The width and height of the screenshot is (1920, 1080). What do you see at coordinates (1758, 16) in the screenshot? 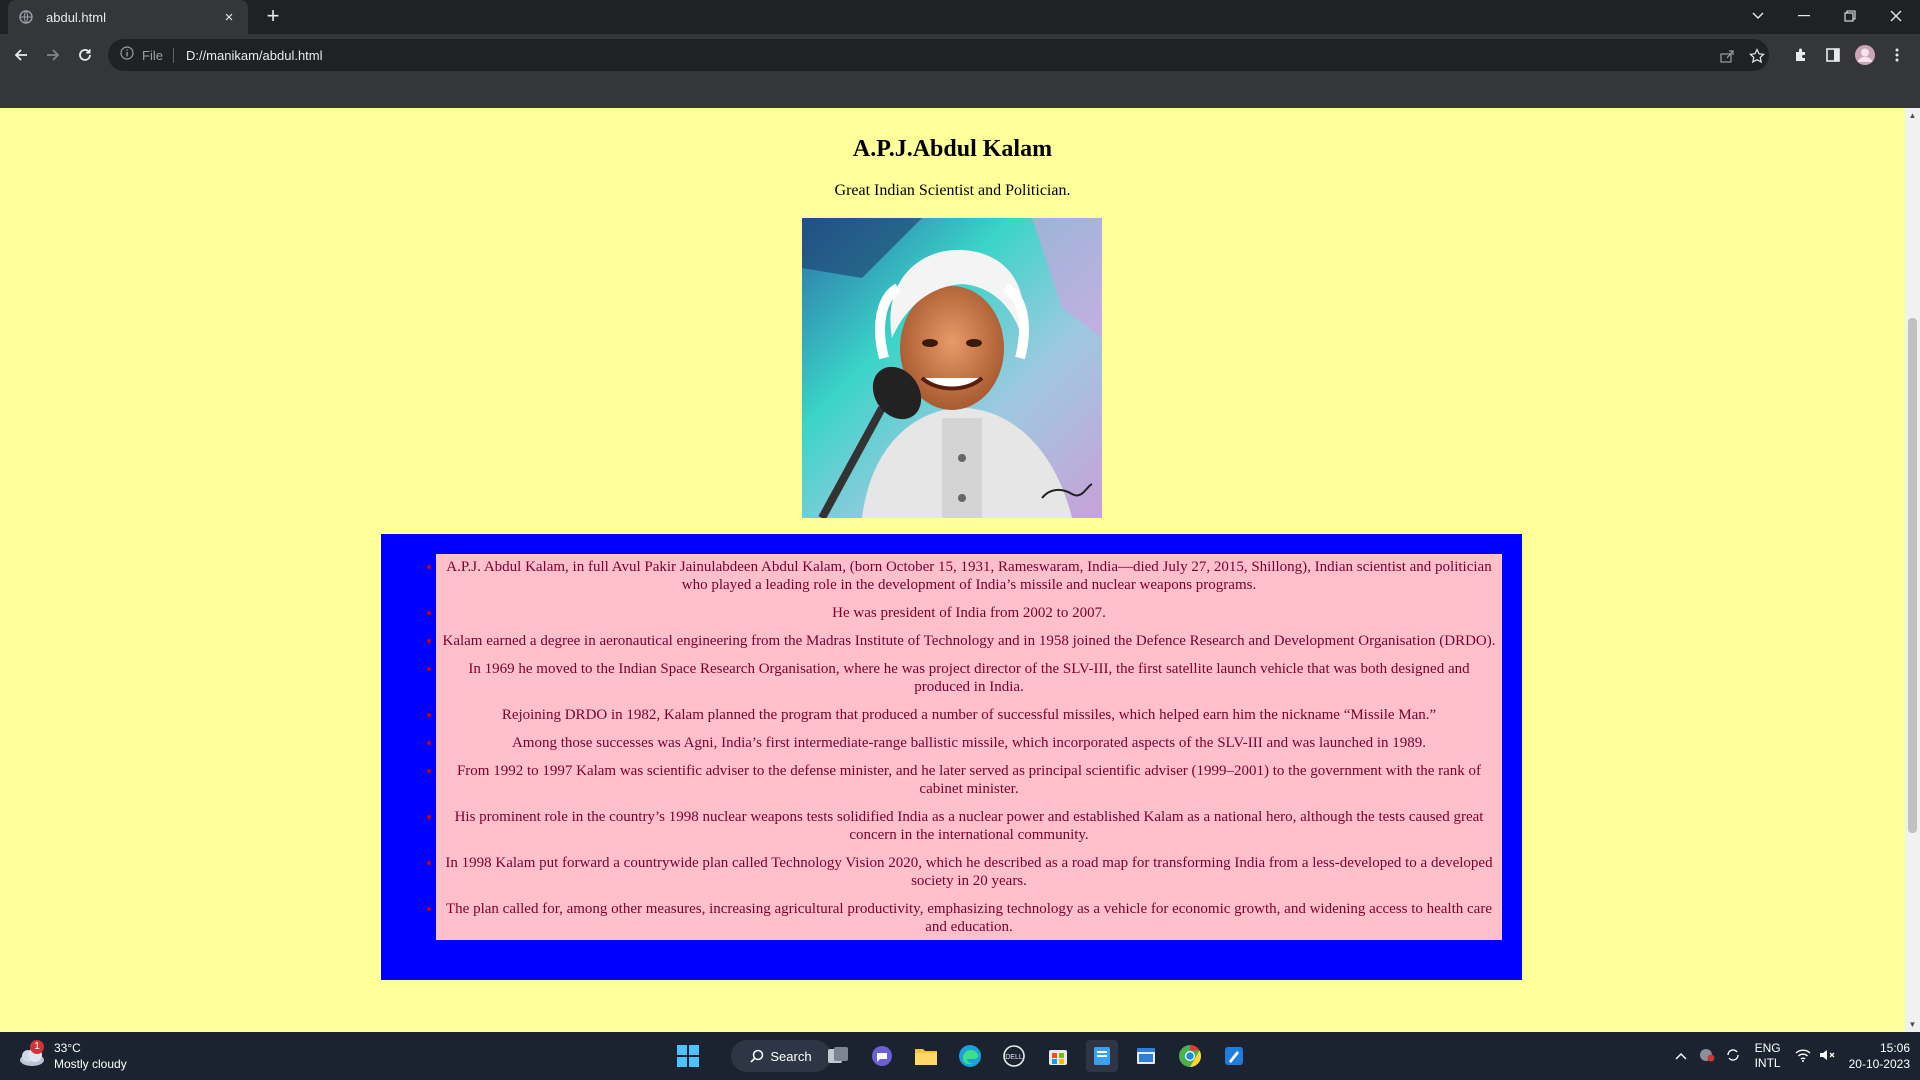
I see `tab-search-icon` at bounding box center [1758, 16].